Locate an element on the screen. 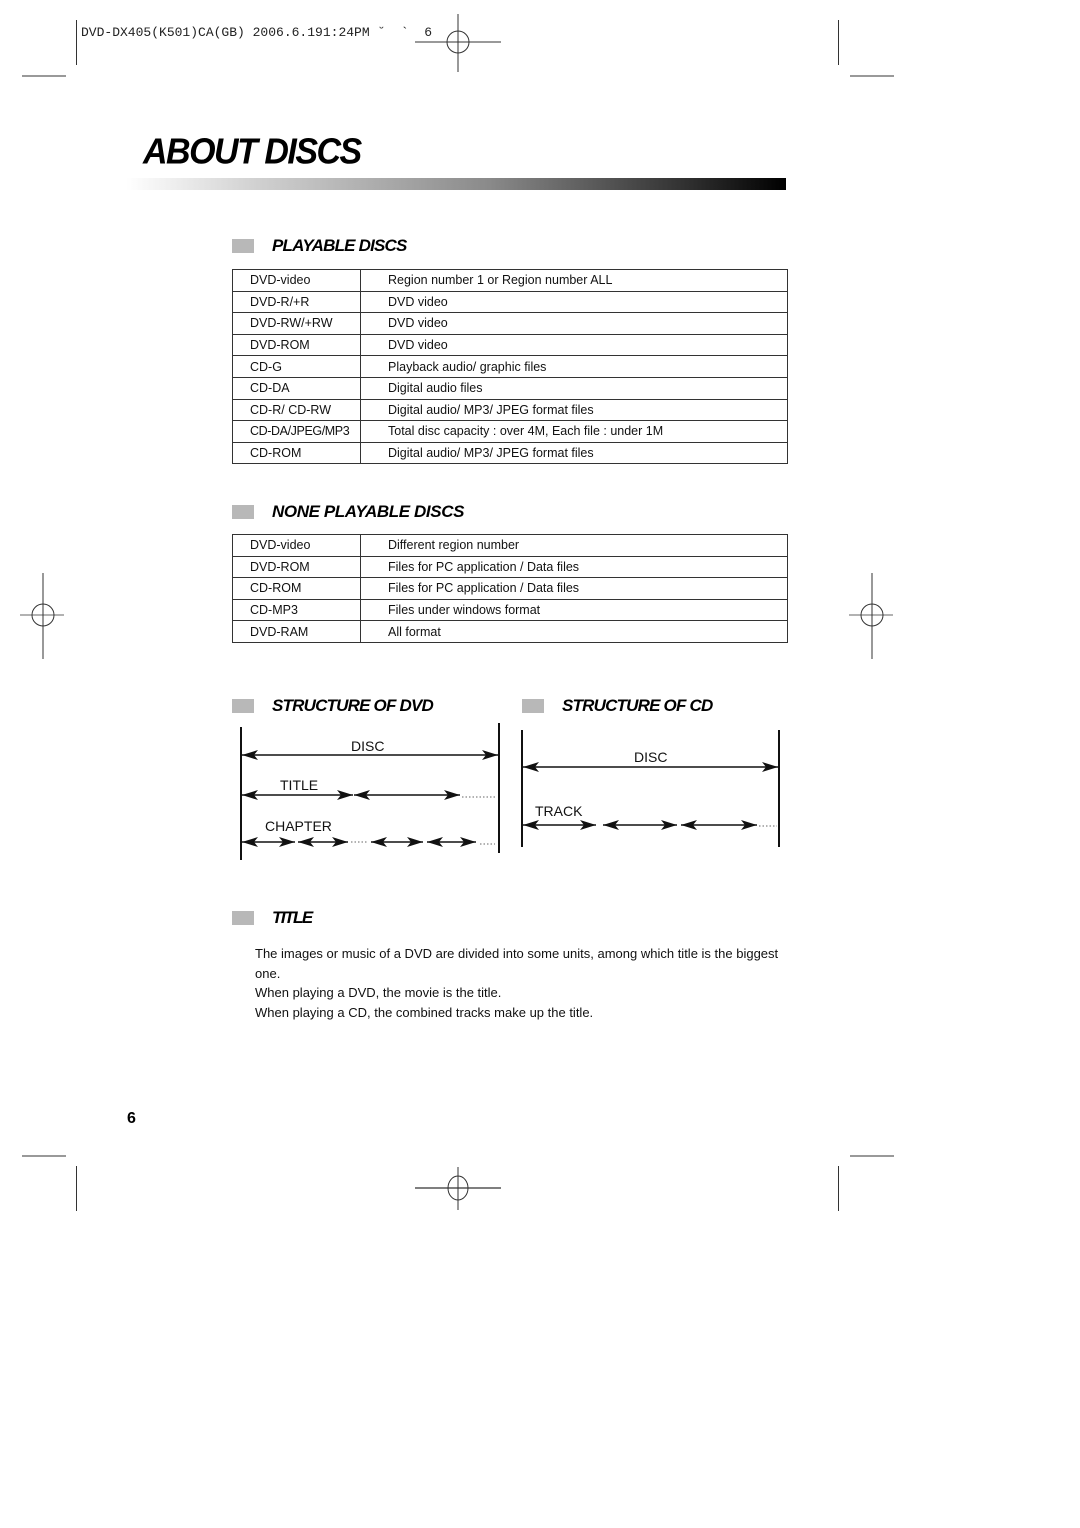  section-heading-none-playable: NONE PLAYABLE DISCS is located at coordinates (348, 512).